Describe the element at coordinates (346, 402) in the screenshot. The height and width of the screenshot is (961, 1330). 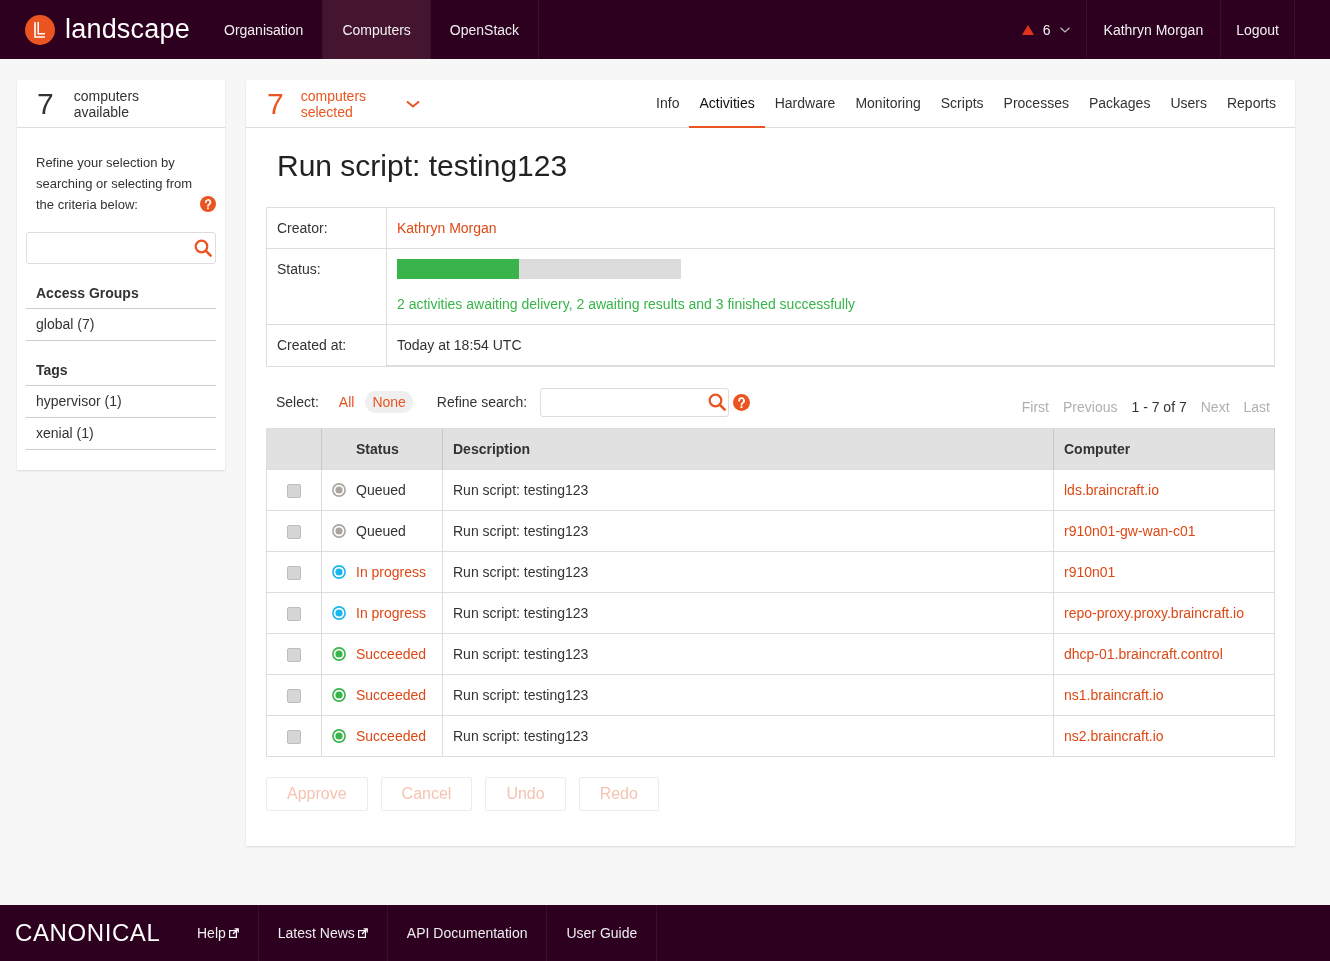
I see `select-option: All` at that location.